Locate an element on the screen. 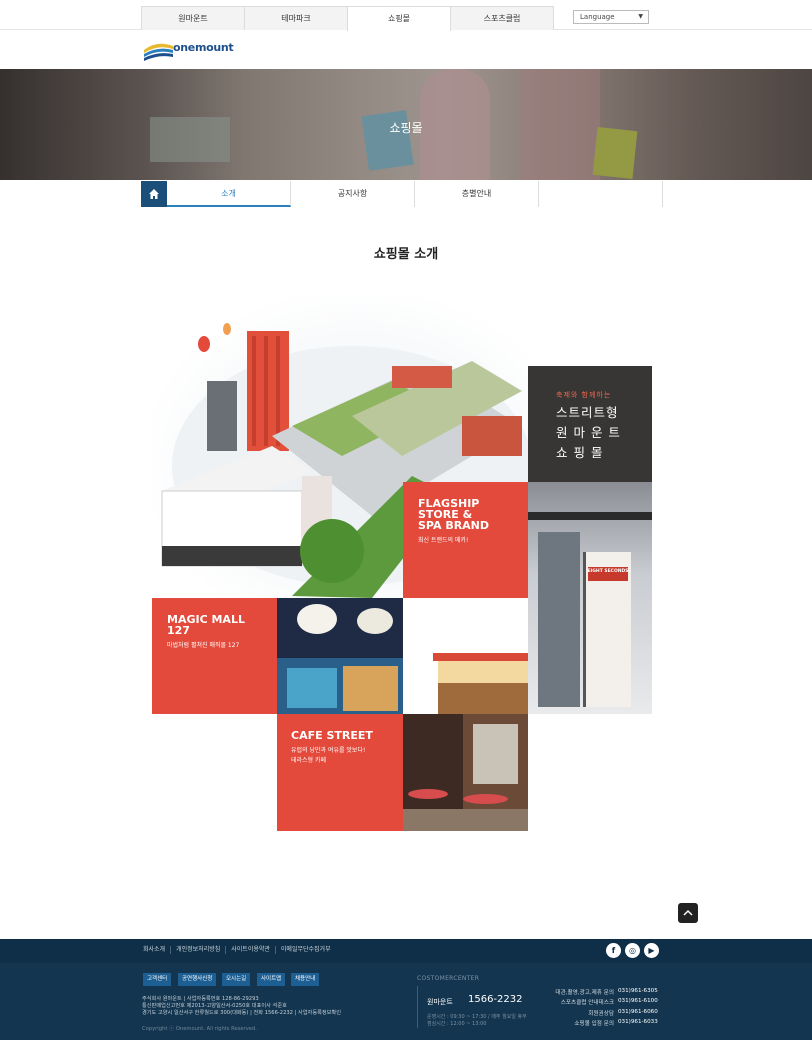 The image size is (812, 1040). tab-sportsclub: 스포츠클럽 is located at coordinates (502, 18).